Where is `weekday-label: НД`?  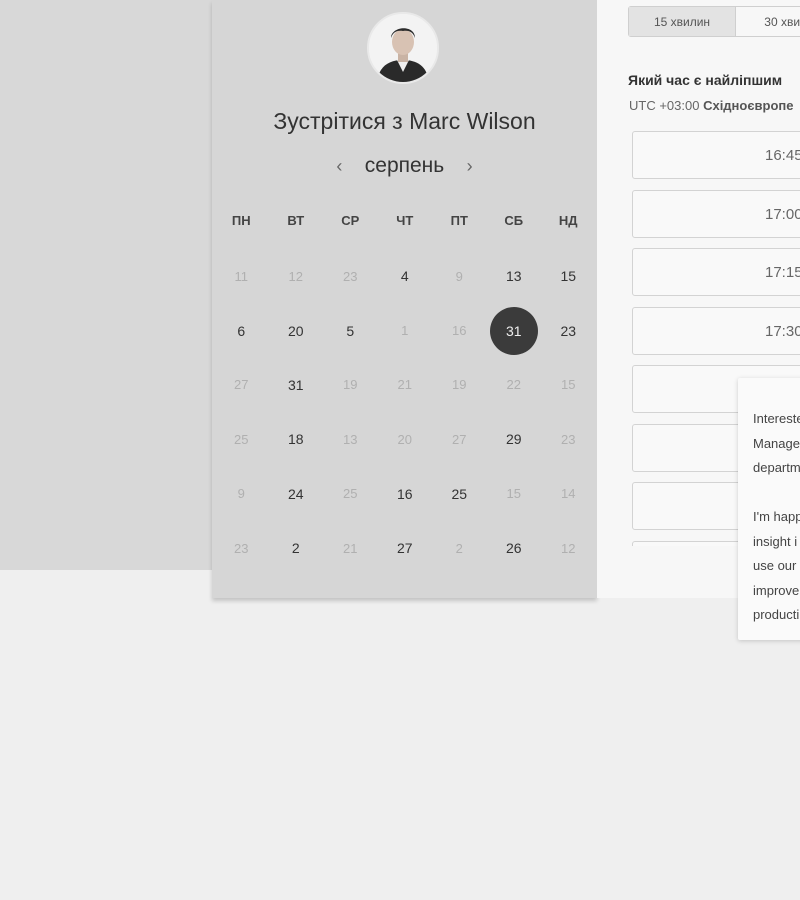 weekday-label: НД is located at coordinates (568, 220).